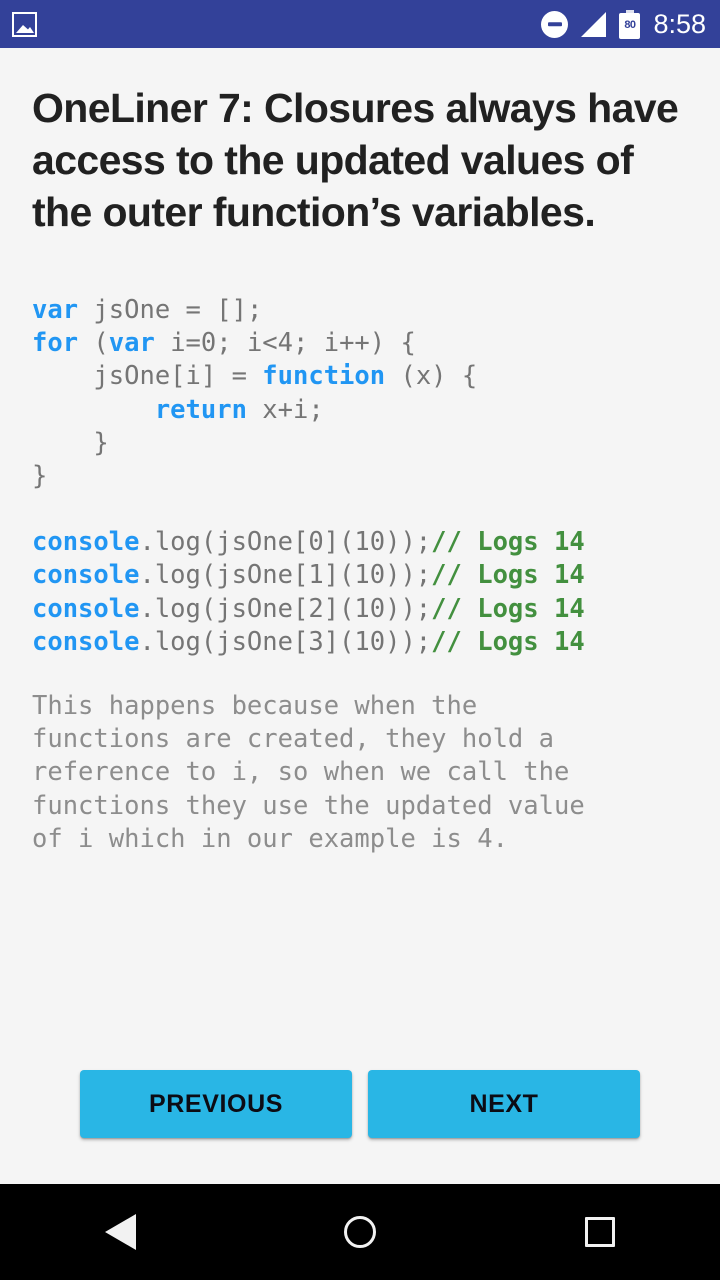 This screenshot has width=720, height=1280. I want to click on code-text: x+i;, so click(285, 409).